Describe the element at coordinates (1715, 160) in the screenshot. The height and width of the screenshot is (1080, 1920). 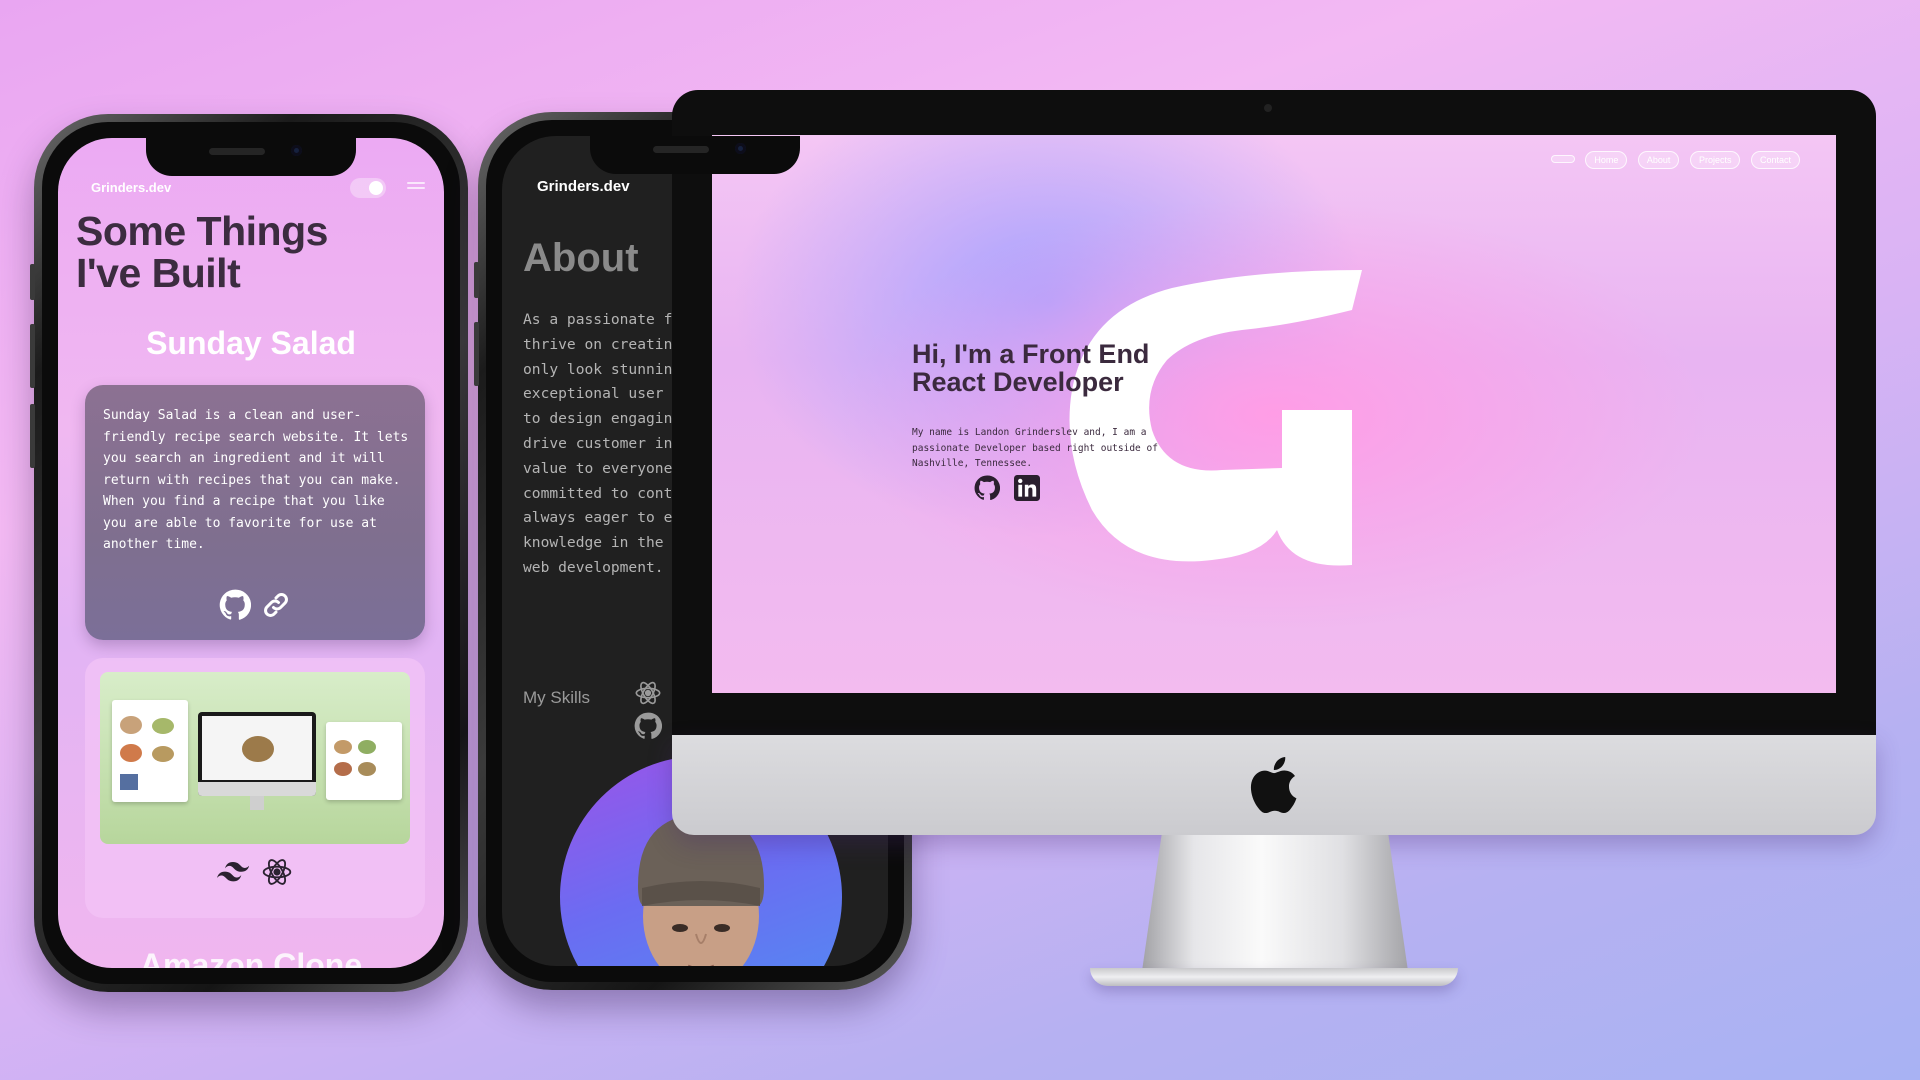
I see `nav-projects: Projects` at that location.